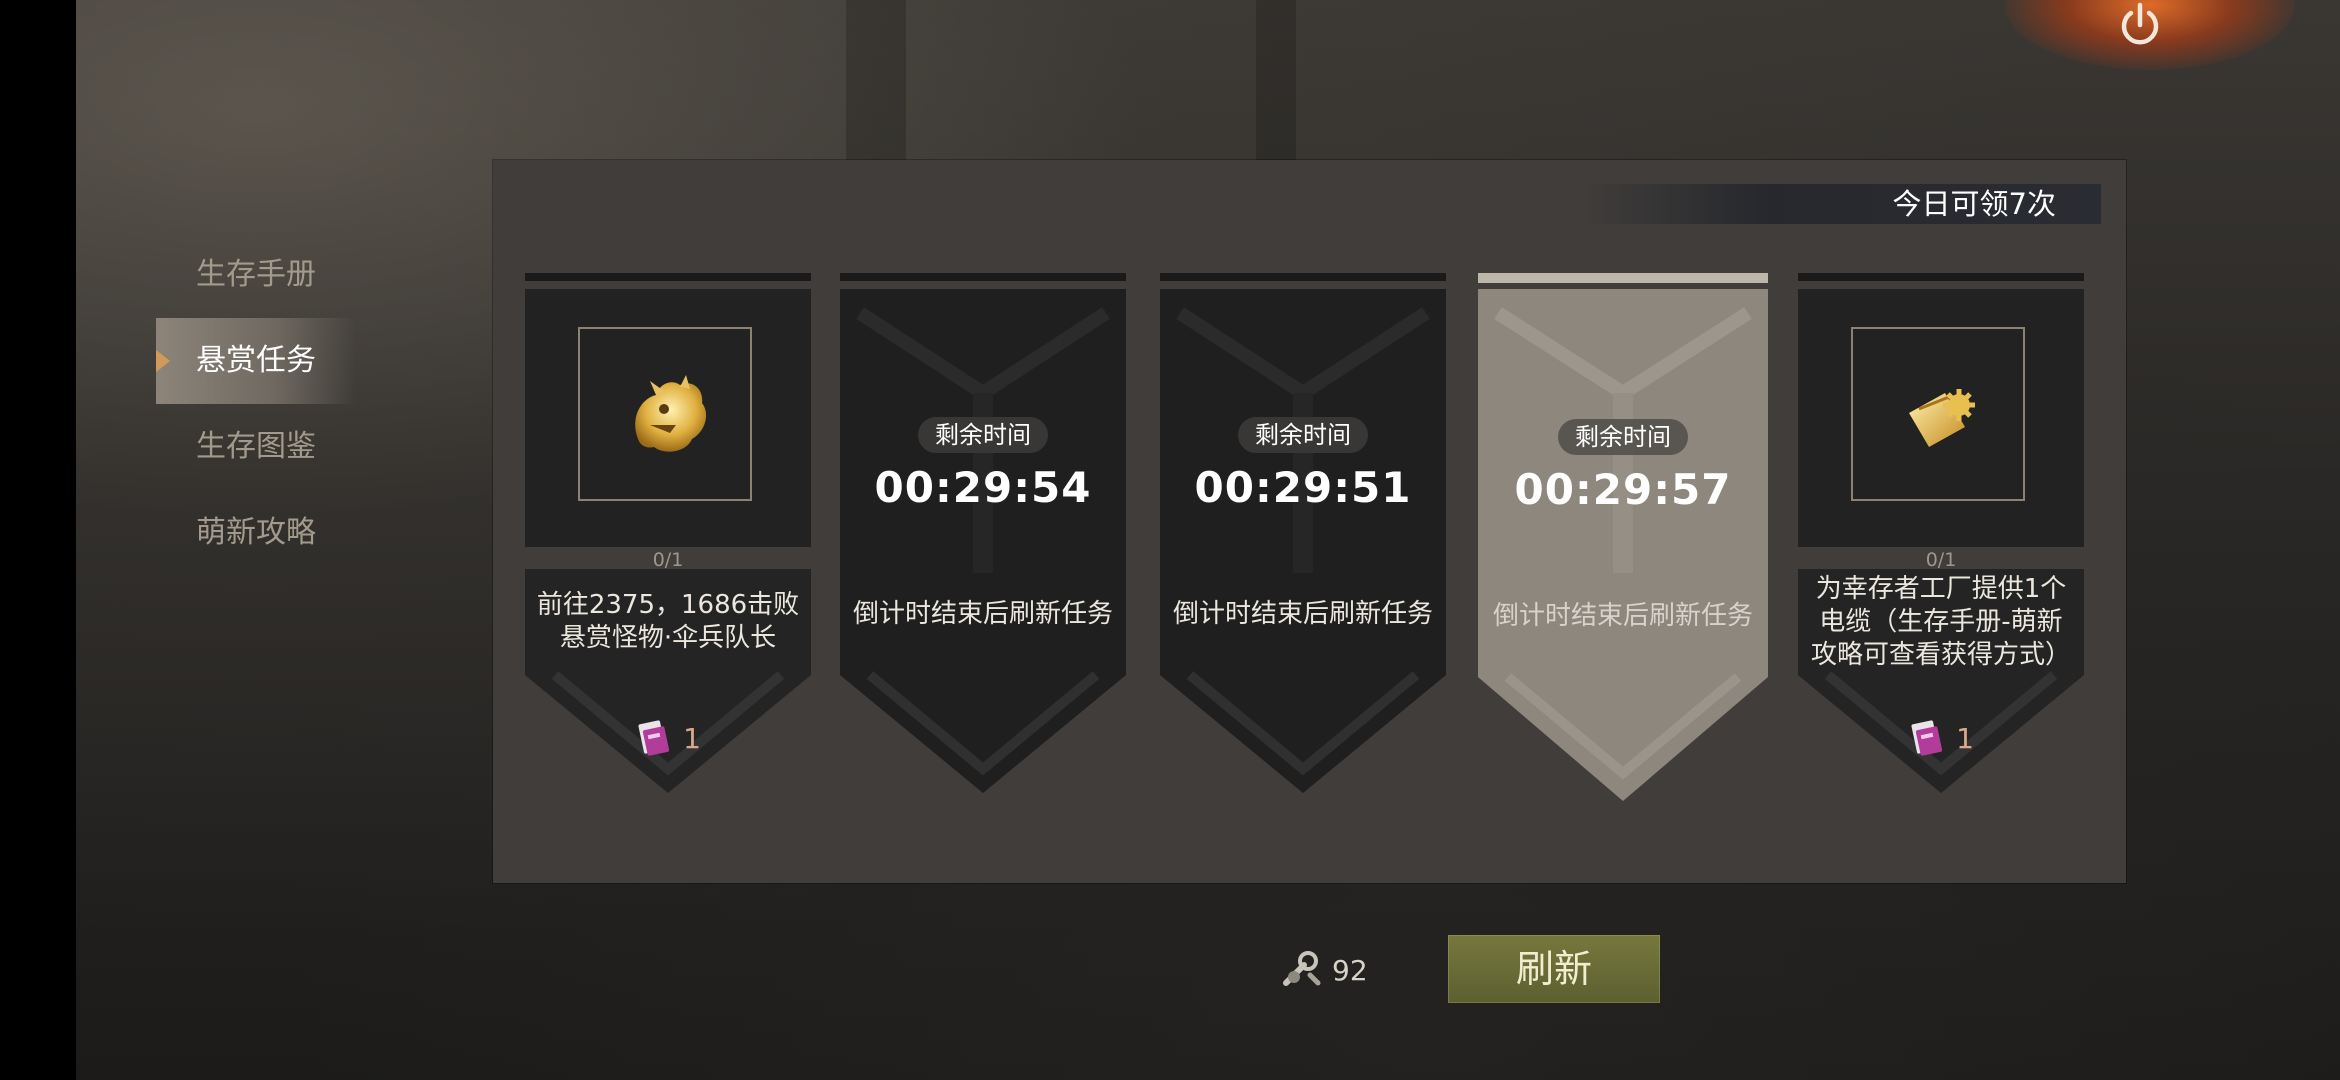 The height and width of the screenshot is (1080, 2340). Describe the element at coordinates (1974, 204) in the screenshot. I see `daily-claims-label: 今日可领7次` at that location.